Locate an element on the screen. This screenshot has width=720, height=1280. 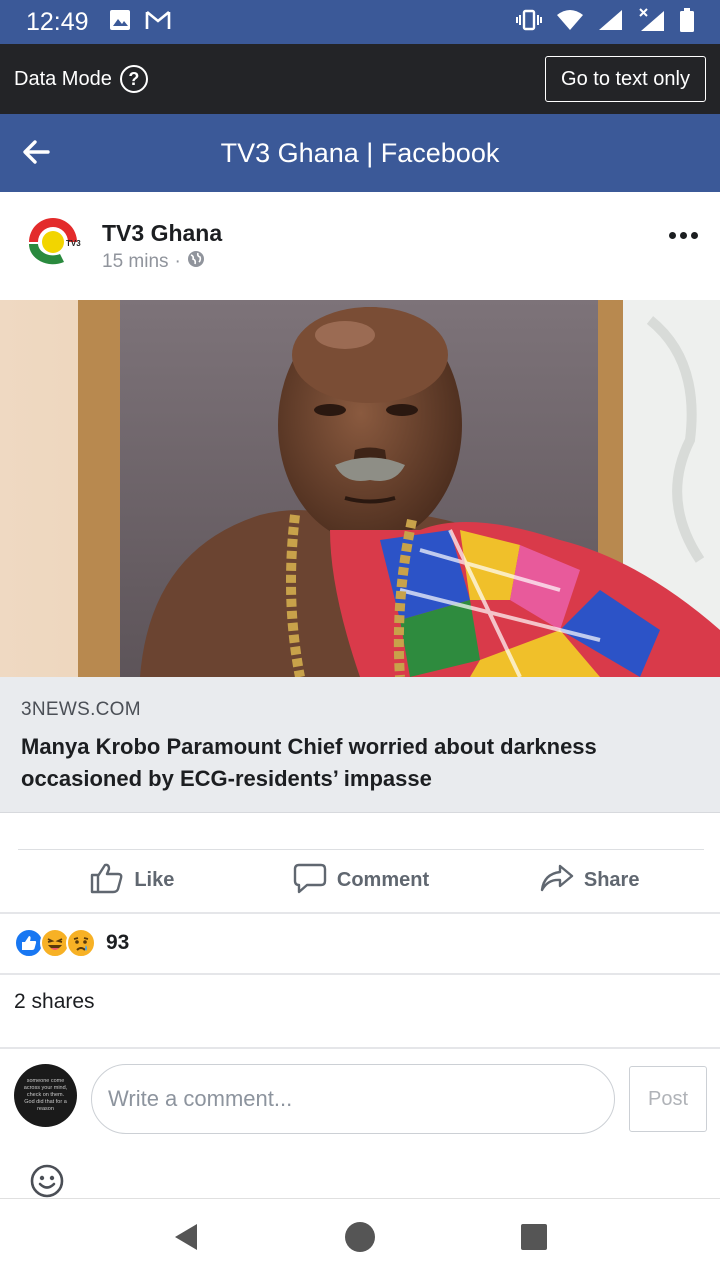
share-arrow-icon is located at coordinates (557, 881).